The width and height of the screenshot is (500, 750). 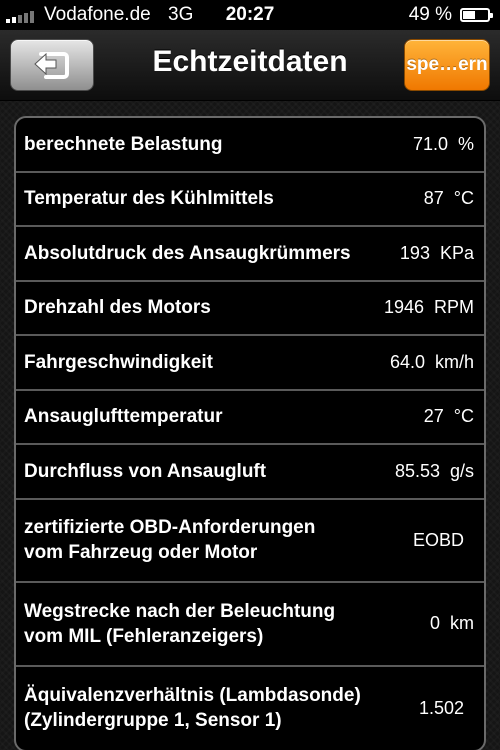 What do you see at coordinates (434, 470) in the screenshot?
I see `row-value: 85.53 g/s` at bounding box center [434, 470].